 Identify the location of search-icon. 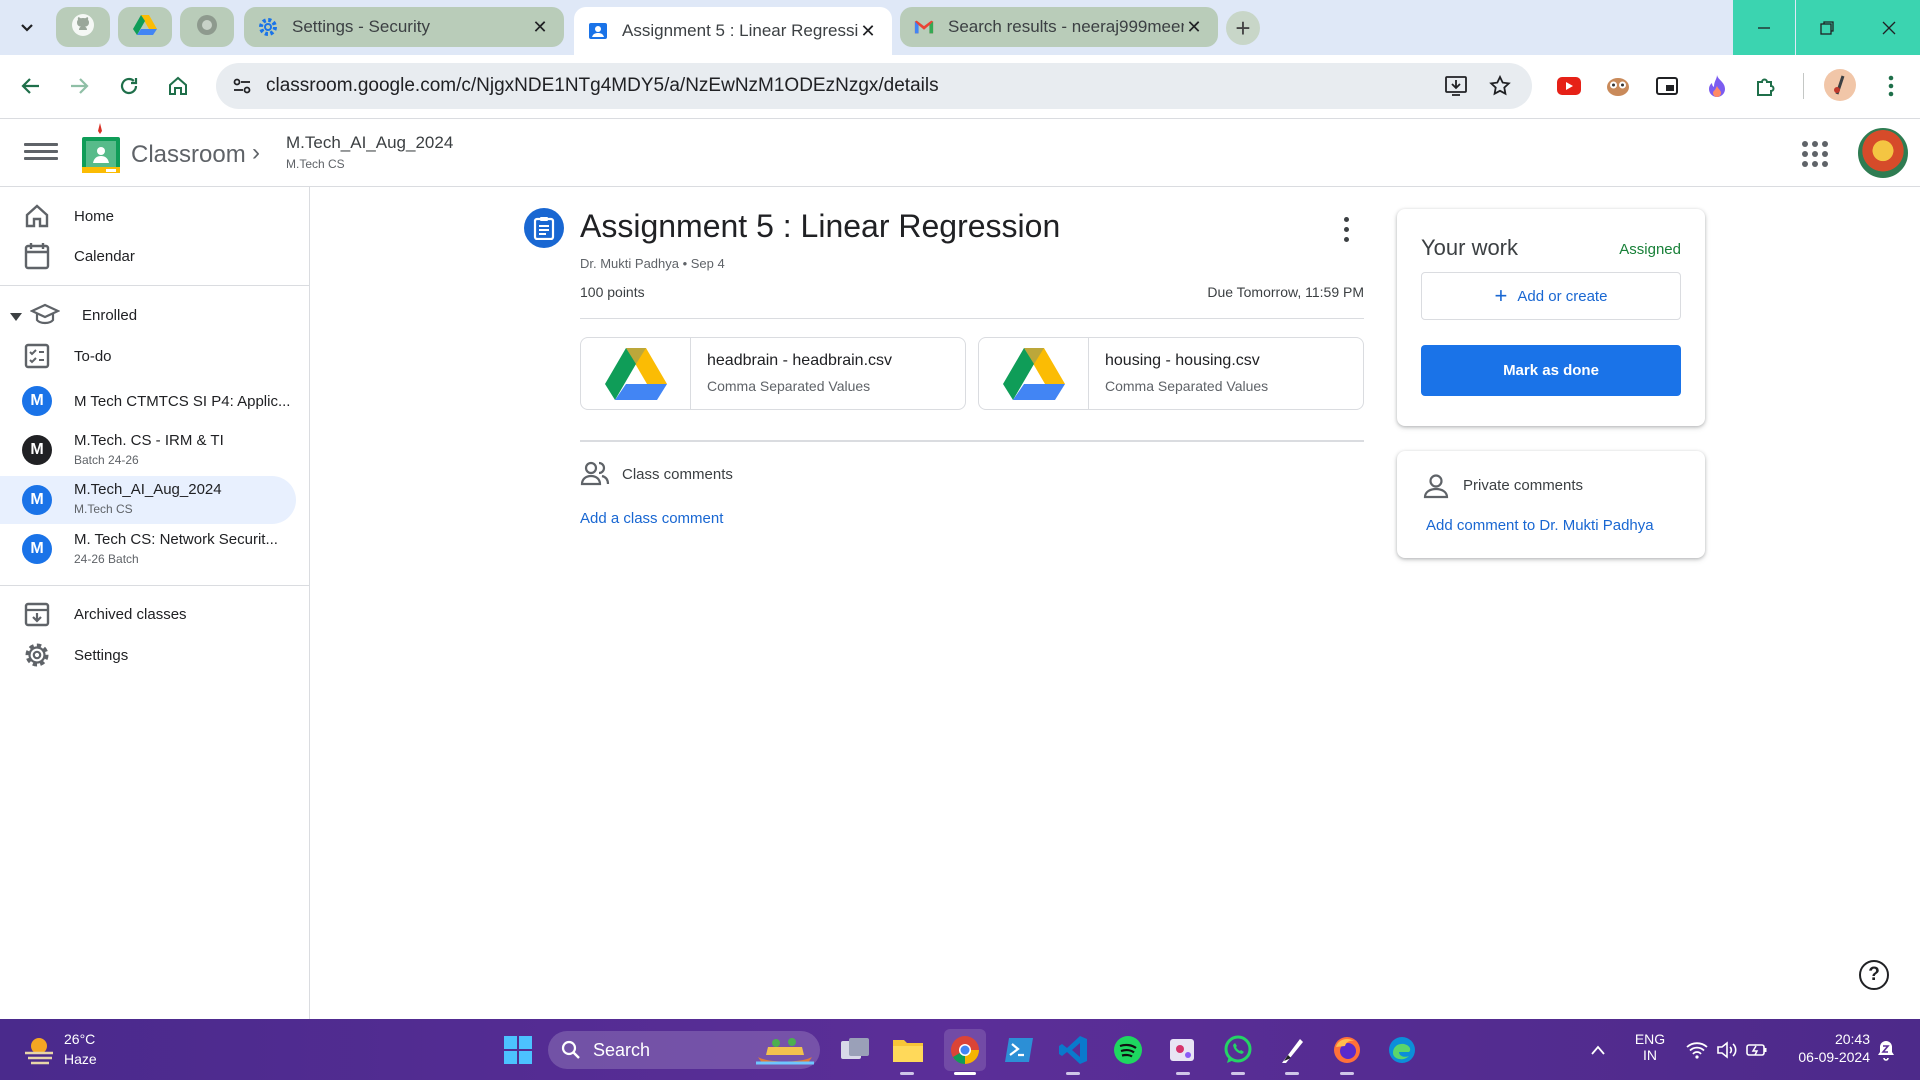
(570, 1049).